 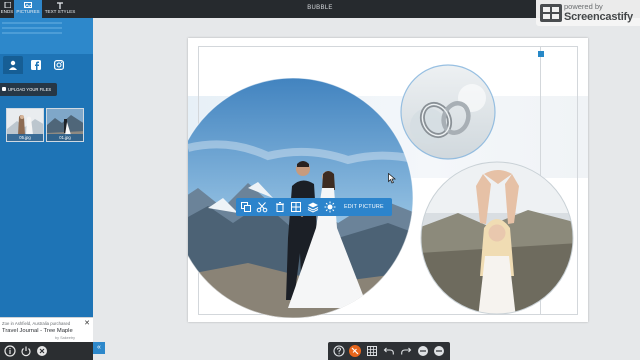 I want to click on sidebar-header-ghost, so click(x=32, y=23).